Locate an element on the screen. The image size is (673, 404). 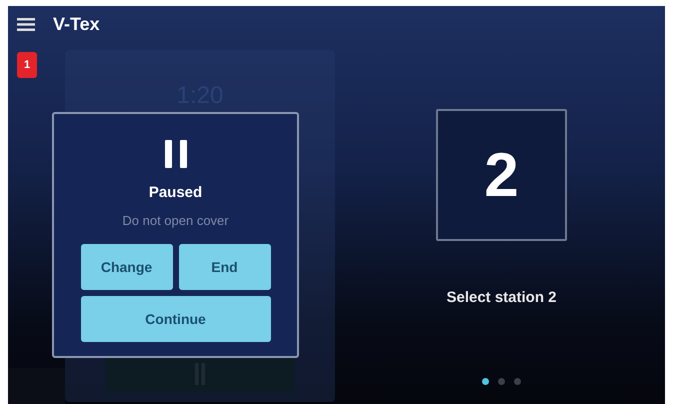
pause-icon is located at coordinates (175, 154).